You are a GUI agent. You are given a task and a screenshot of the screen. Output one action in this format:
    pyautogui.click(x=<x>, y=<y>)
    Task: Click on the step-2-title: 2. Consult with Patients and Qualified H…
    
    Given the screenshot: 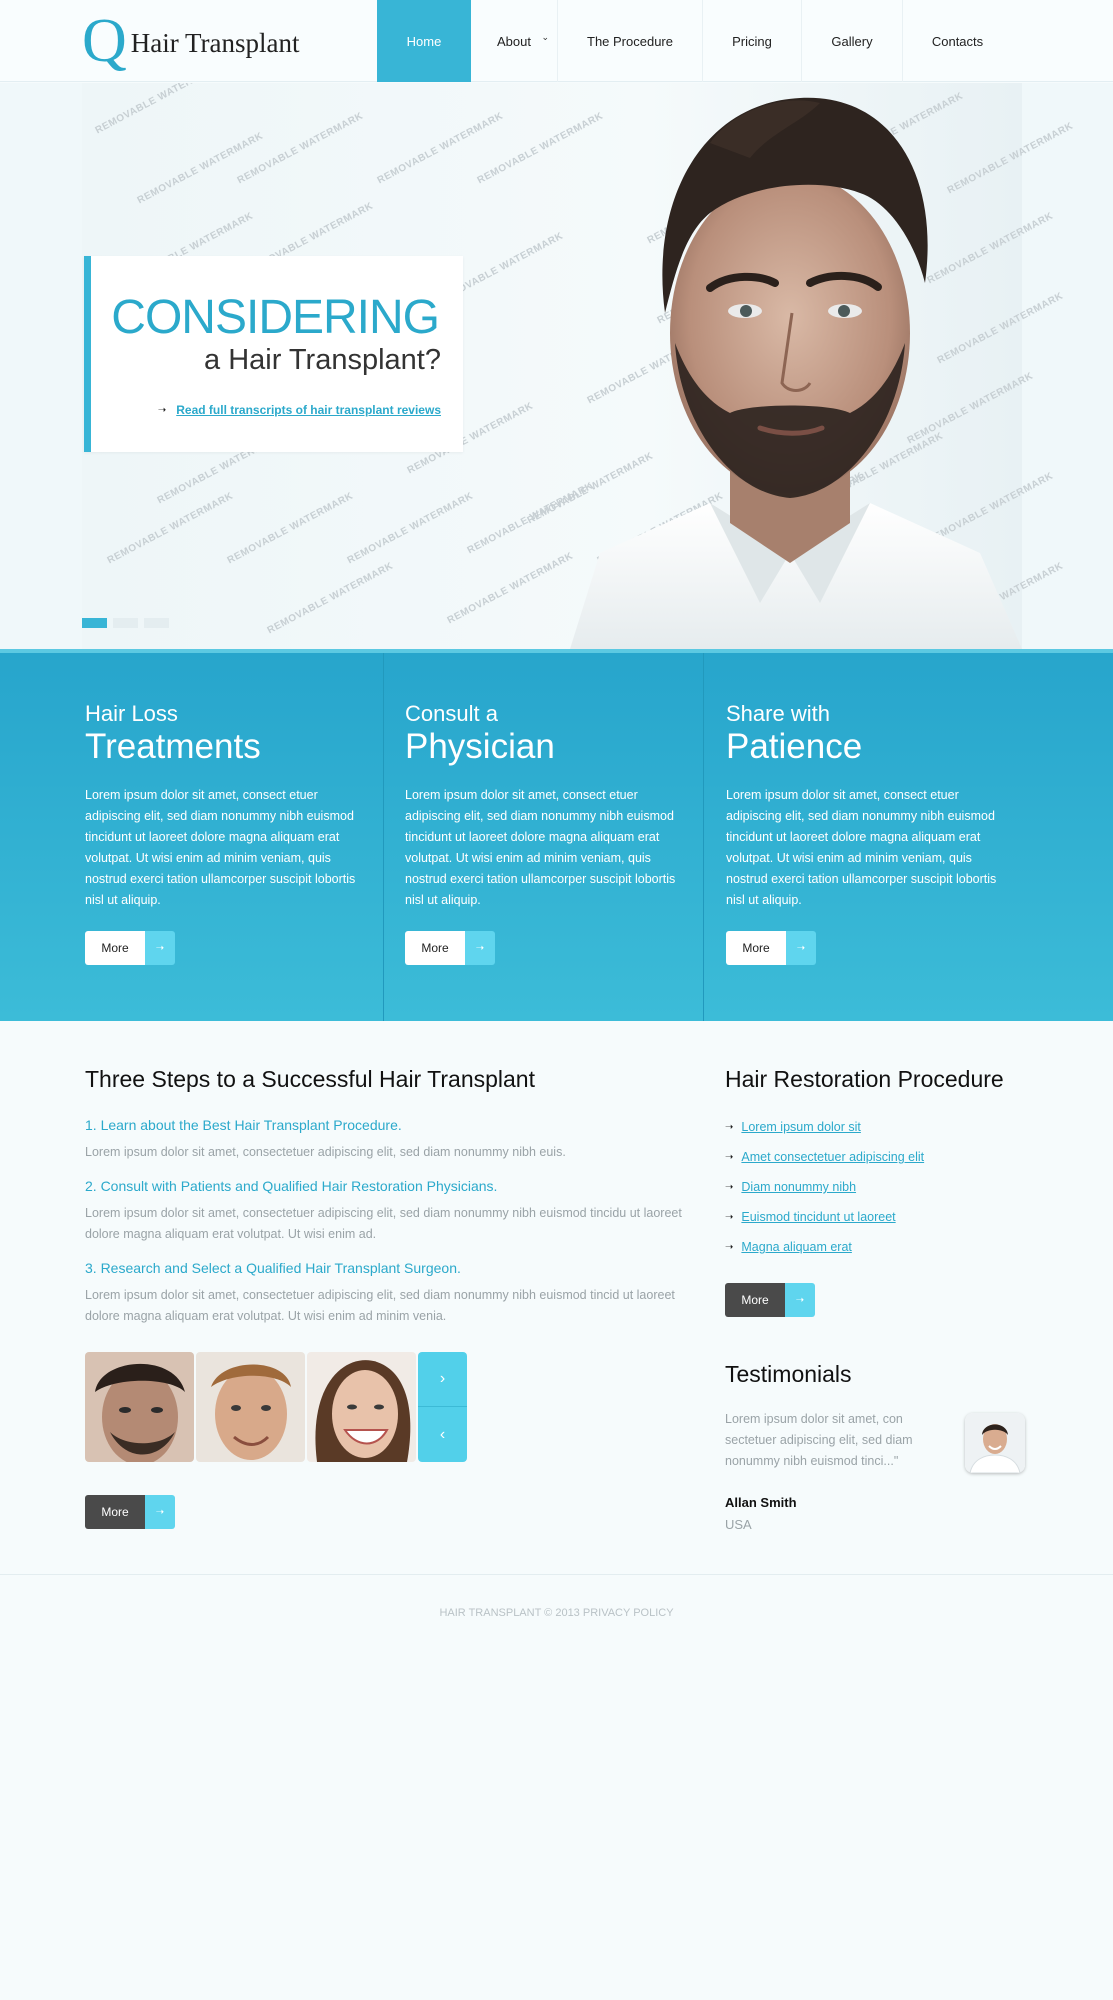 What is the action you would take?
    pyautogui.click(x=291, y=1186)
    